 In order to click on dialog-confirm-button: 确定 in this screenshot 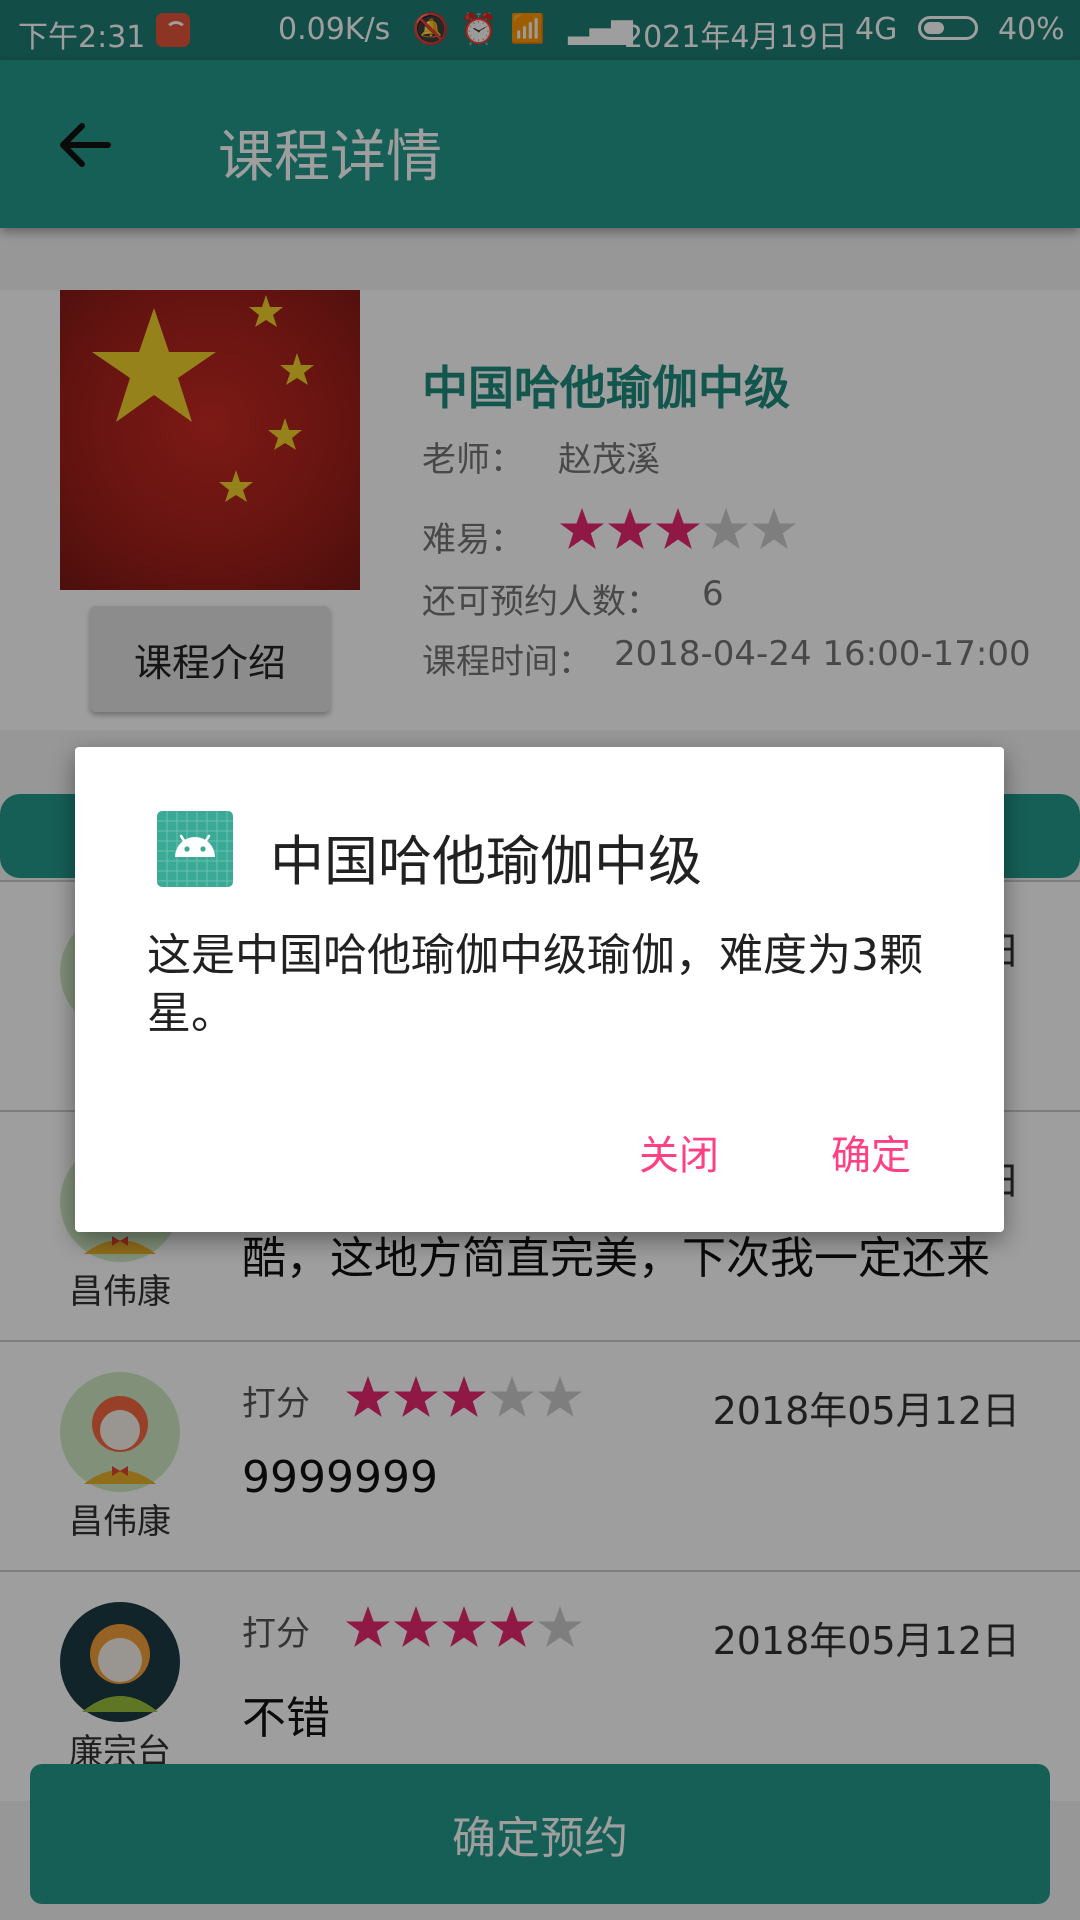, I will do `click(871, 1152)`.